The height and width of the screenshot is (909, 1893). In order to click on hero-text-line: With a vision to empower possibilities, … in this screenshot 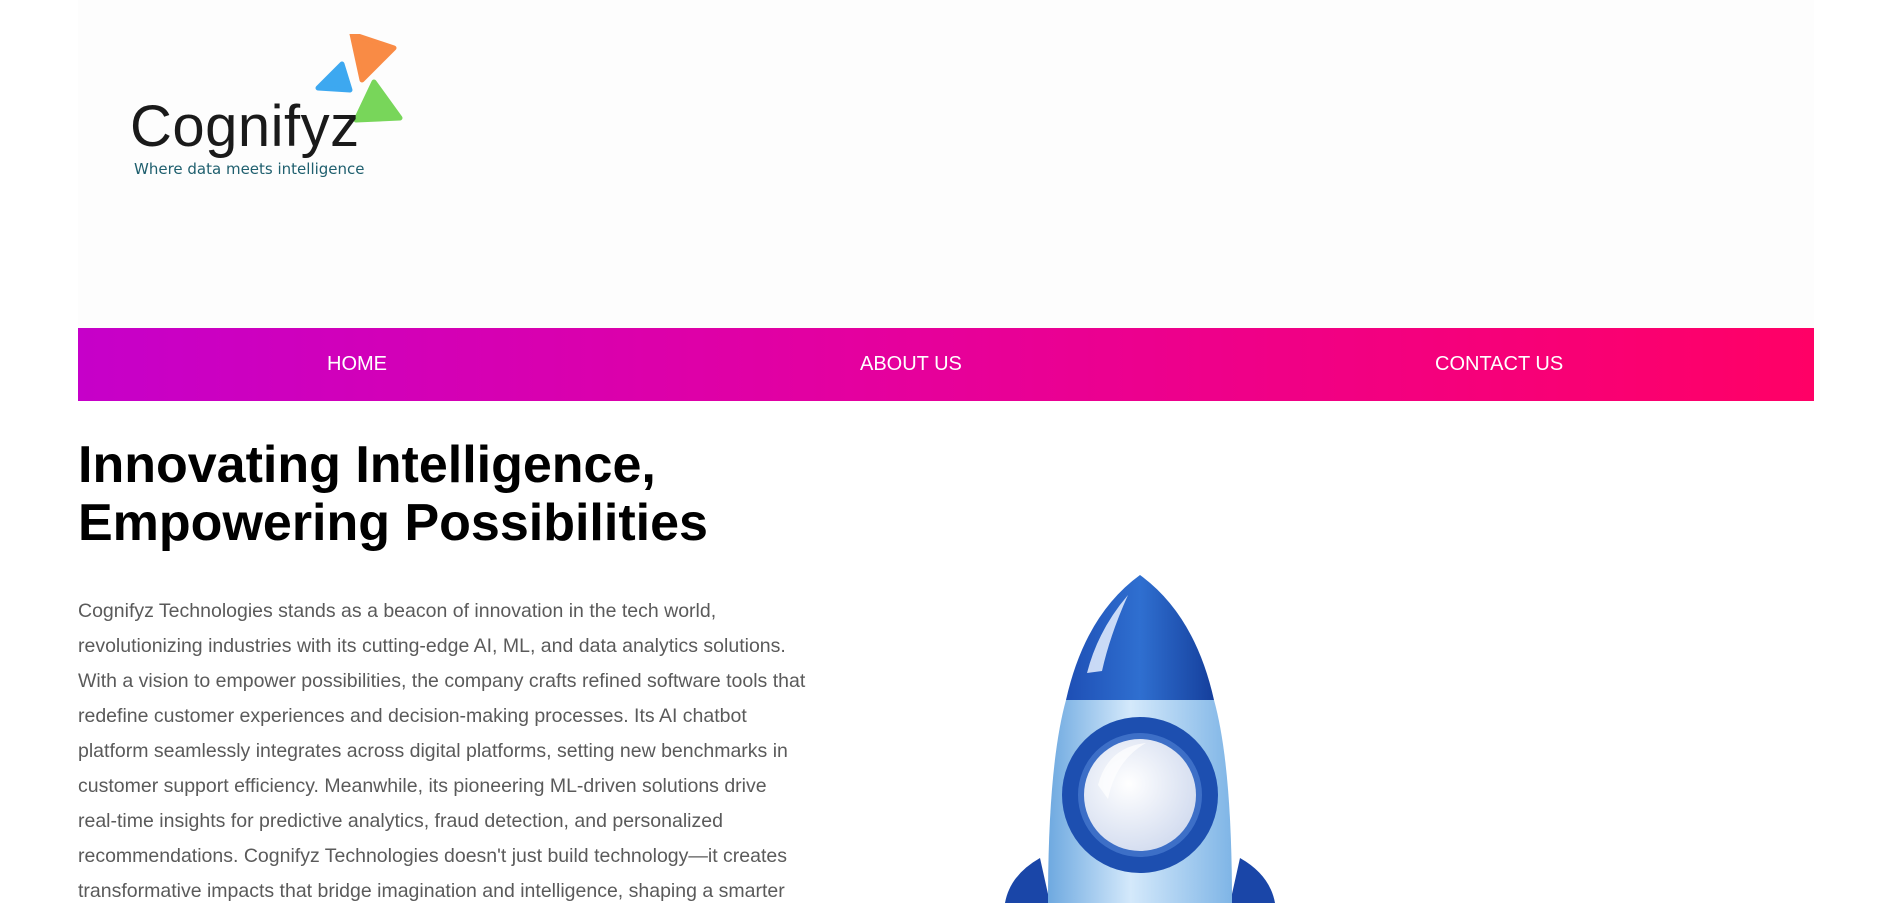, I will do `click(442, 681)`.